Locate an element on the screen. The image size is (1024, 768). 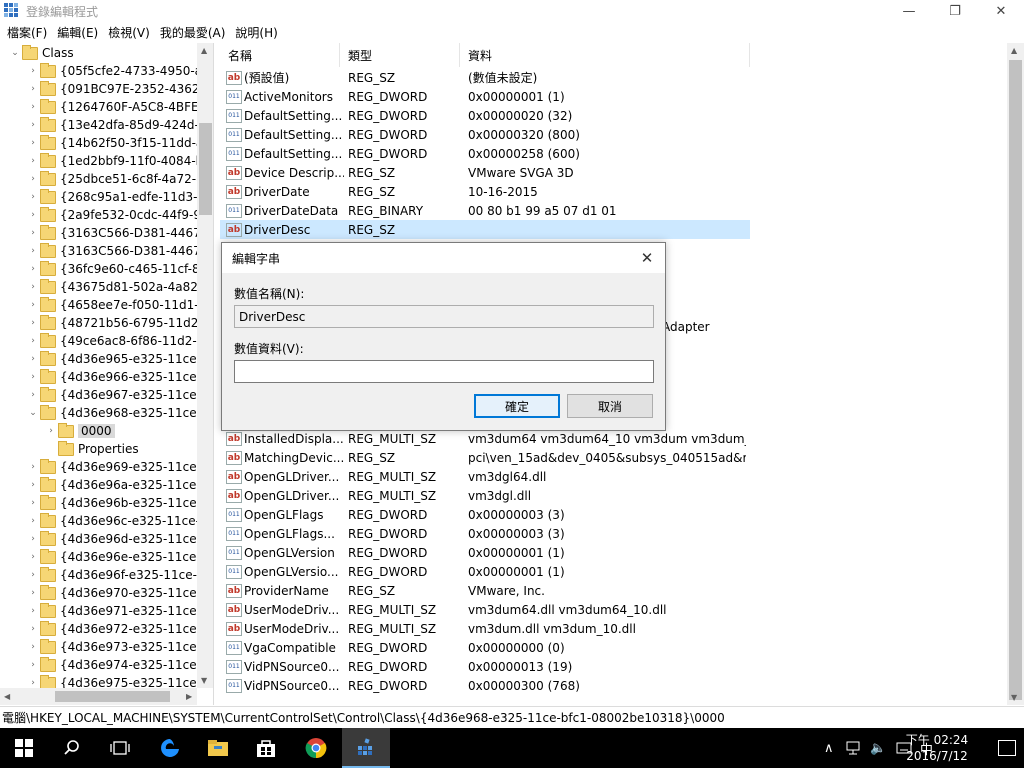
tree-item: › {4d36e965-e325-11ce- is located at coordinates (111, 359).